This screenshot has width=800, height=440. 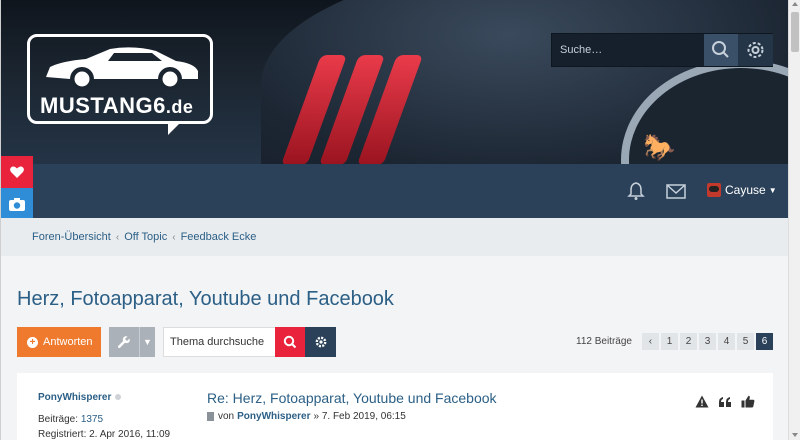 What do you see at coordinates (688, 341) in the screenshot?
I see `page-link: 2` at bounding box center [688, 341].